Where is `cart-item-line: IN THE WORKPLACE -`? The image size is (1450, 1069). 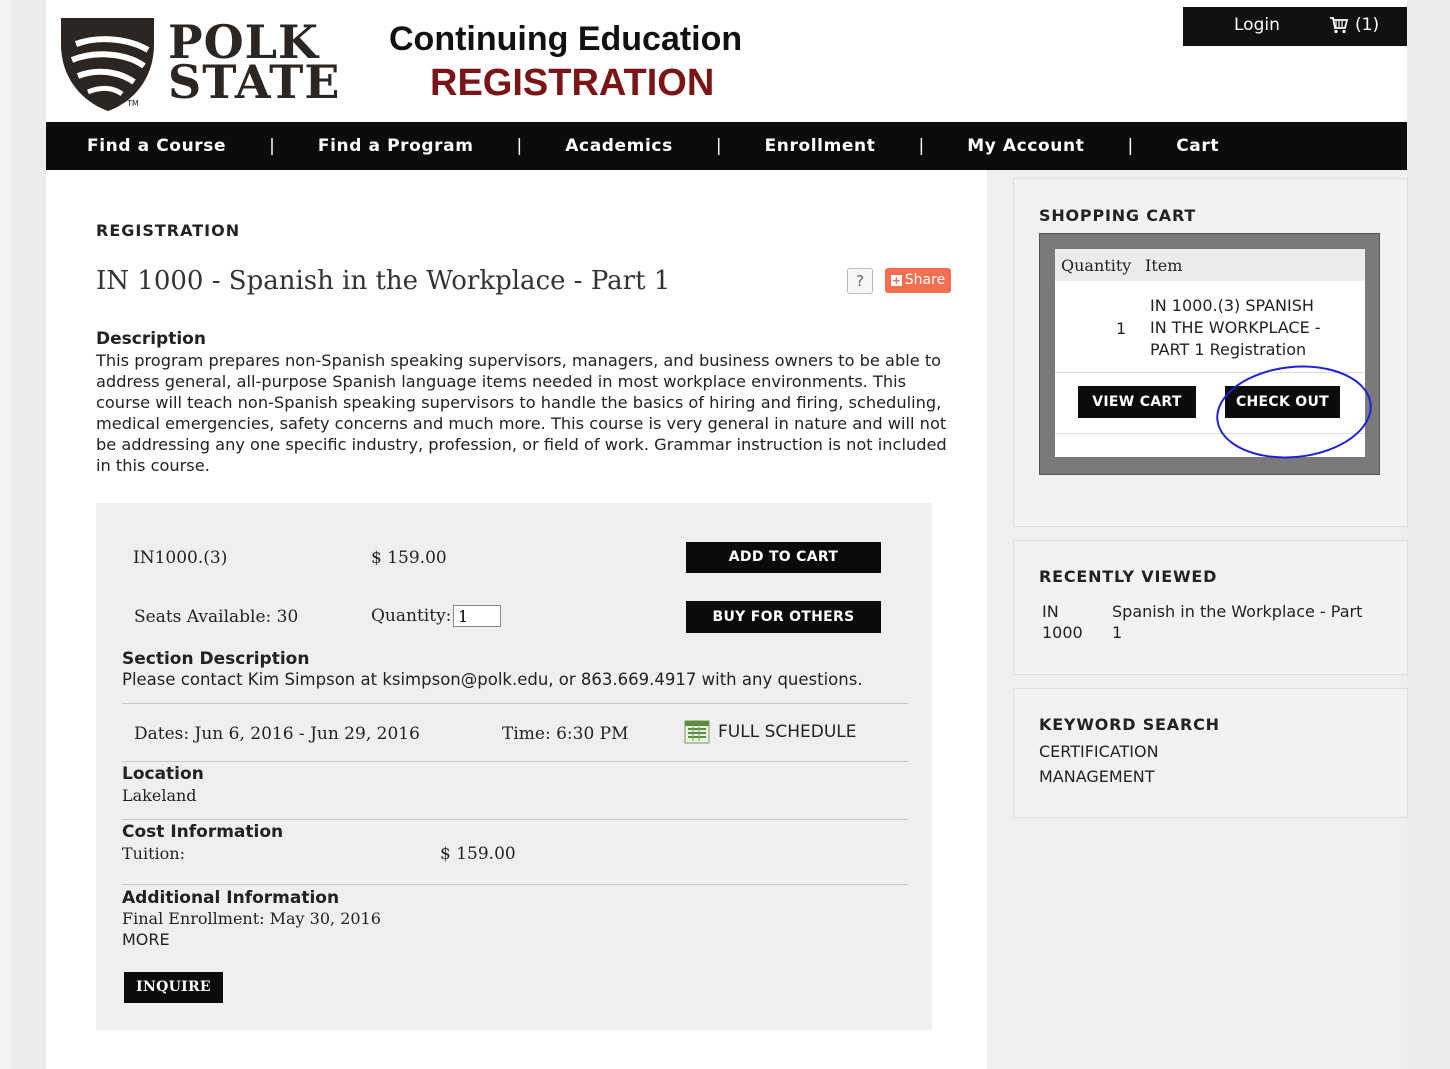 cart-item-line: IN THE WORKPLACE - is located at coordinates (1235, 327).